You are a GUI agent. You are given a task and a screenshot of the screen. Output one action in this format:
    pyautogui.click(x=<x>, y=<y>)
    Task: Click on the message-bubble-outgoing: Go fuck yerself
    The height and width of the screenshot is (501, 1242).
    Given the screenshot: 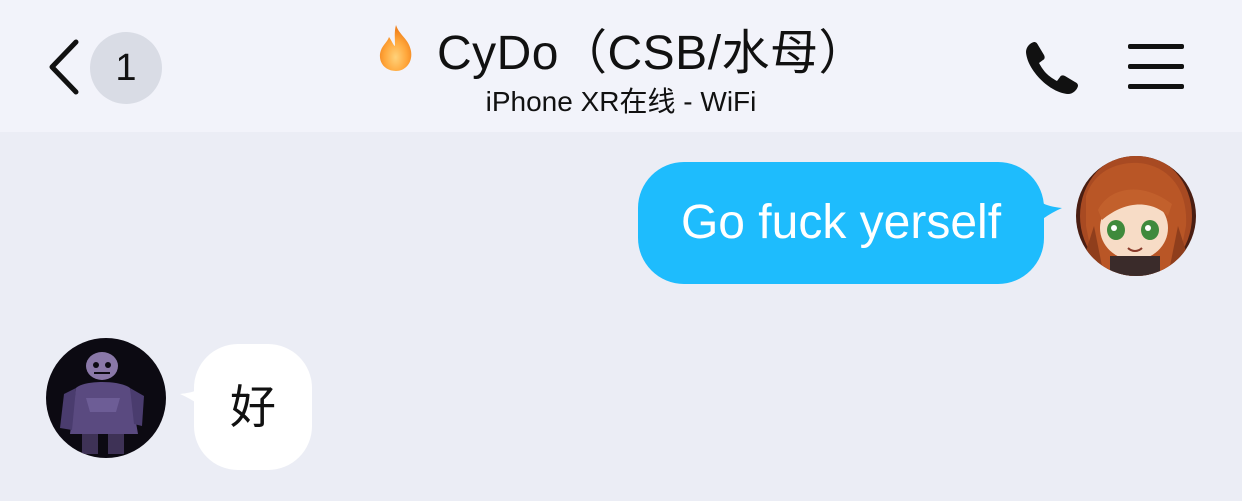 What is the action you would take?
    pyautogui.click(x=841, y=223)
    